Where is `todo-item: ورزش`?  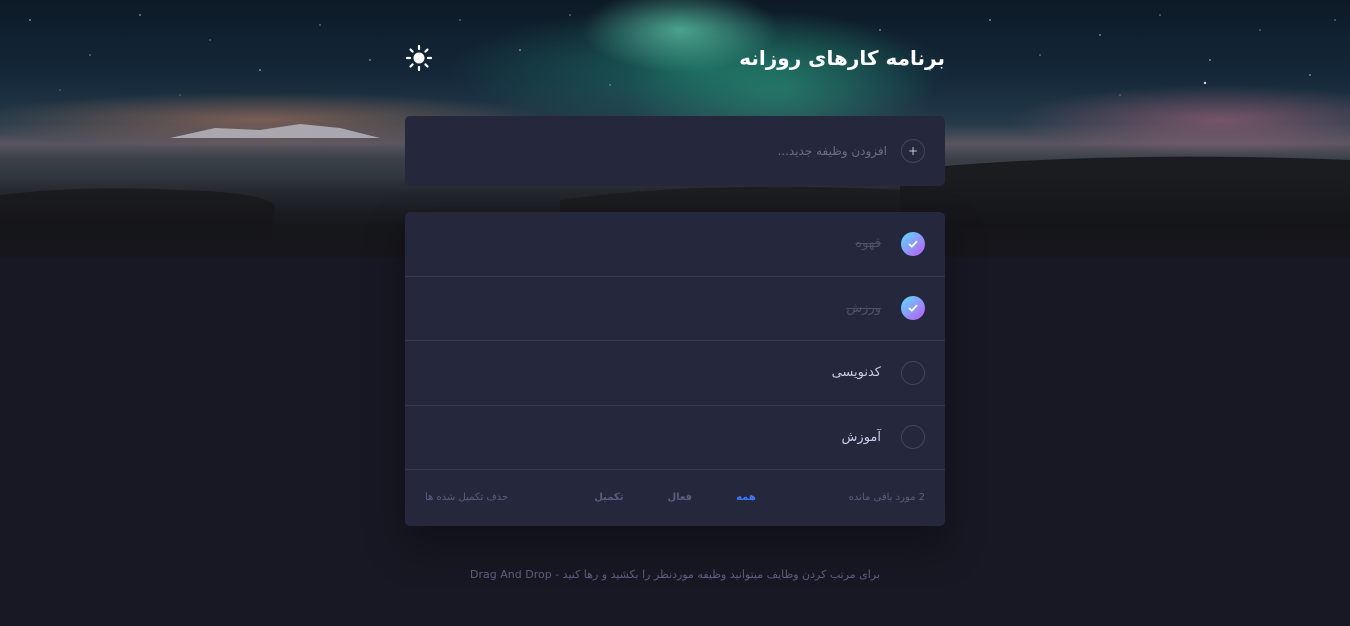
todo-item: ورزش is located at coordinates (675, 309).